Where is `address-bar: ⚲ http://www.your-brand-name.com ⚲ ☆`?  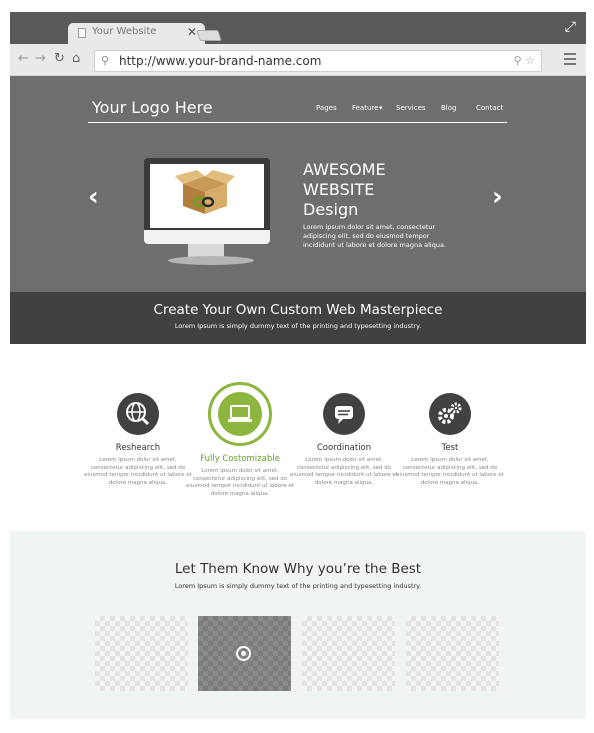 address-bar: ⚲ http://www.your-brand-name.com ⚲ ☆ is located at coordinates (318, 61).